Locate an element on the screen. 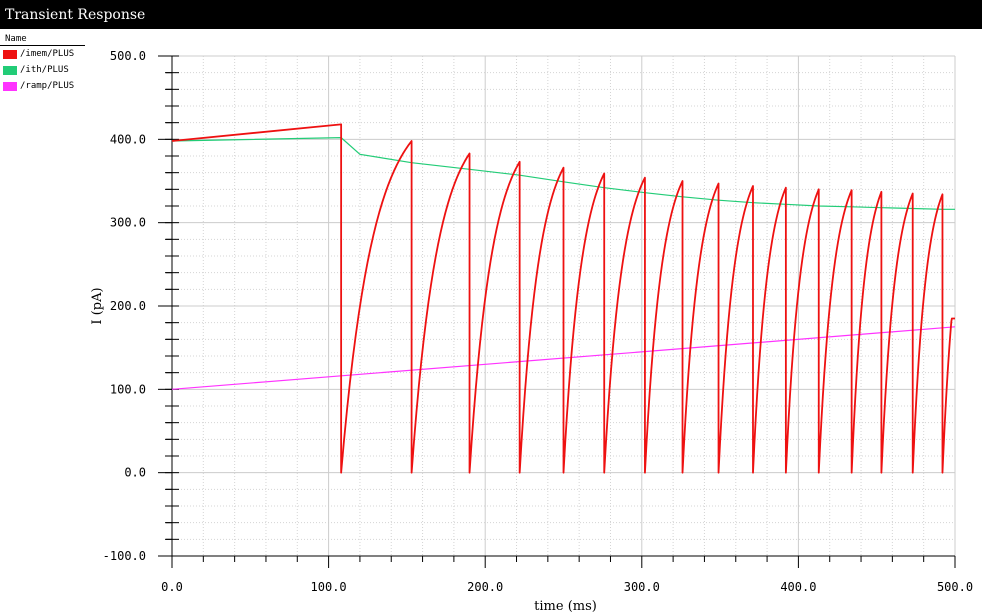  y-tick-label: 400.0 is located at coordinates (128, 139).